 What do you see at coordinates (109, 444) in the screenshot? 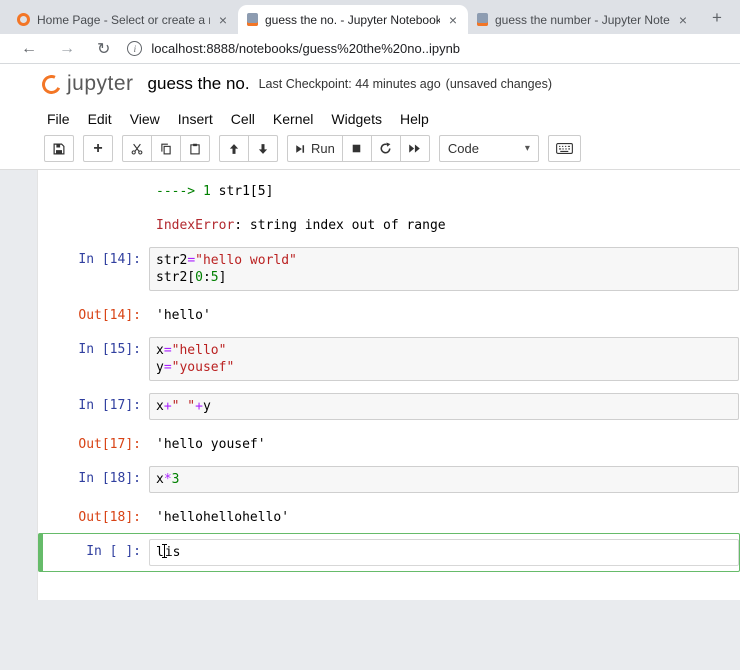
I see `cell-prompt: Out[17]:` at bounding box center [109, 444].